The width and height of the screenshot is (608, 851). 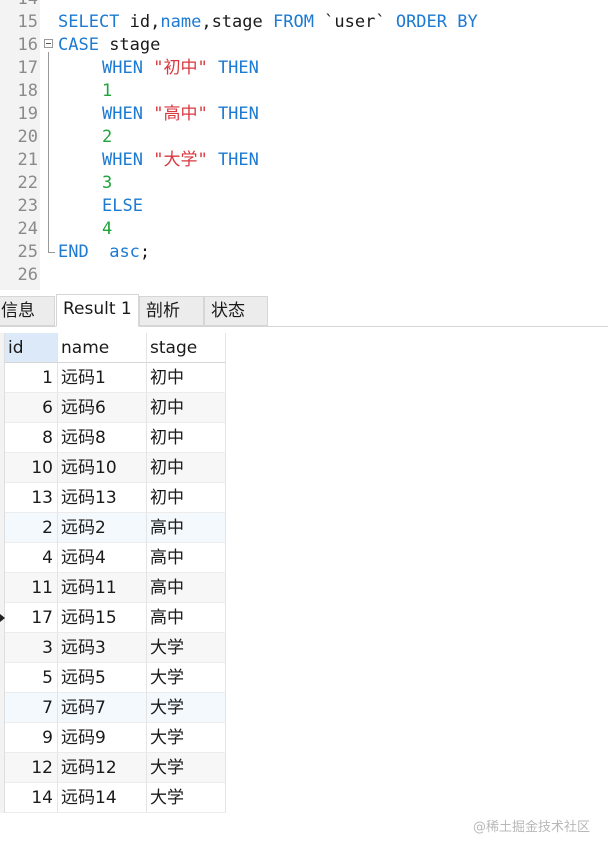 What do you see at coordinates (27, 45) in the screenshot?
I see `line-number: 16` at bounding box center [27, 45].